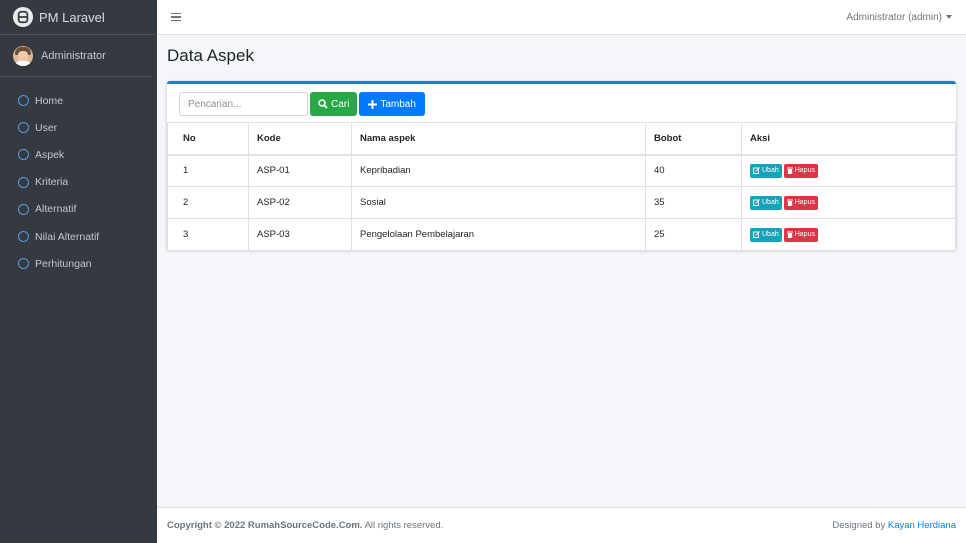 The height and width of the screenshot is (543, 966). What do you see at coordinates (208, 170) in the screenshot?
I see `cell-no: 1` at bounding box center [208, 170].